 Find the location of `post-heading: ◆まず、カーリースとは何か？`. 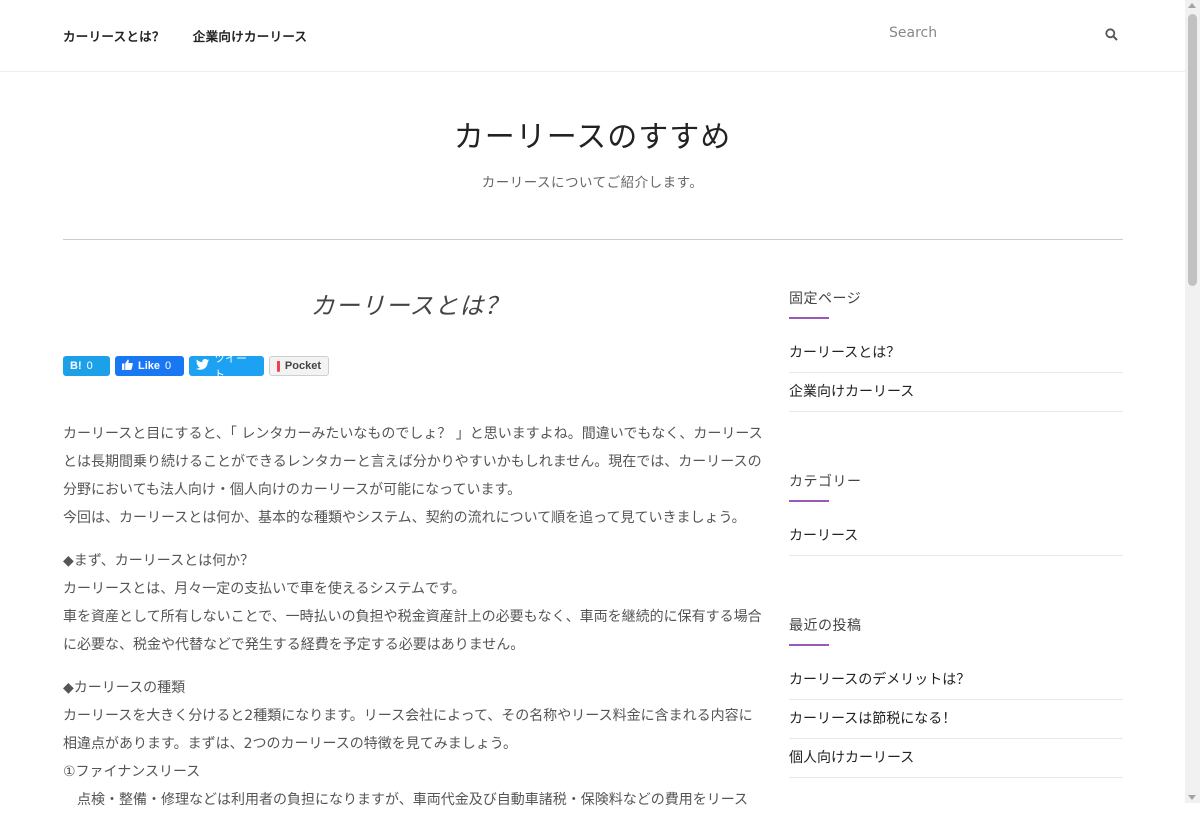

post-heading: ◆まず、カーリースとは何か？ is located at coordinates (159, 561).